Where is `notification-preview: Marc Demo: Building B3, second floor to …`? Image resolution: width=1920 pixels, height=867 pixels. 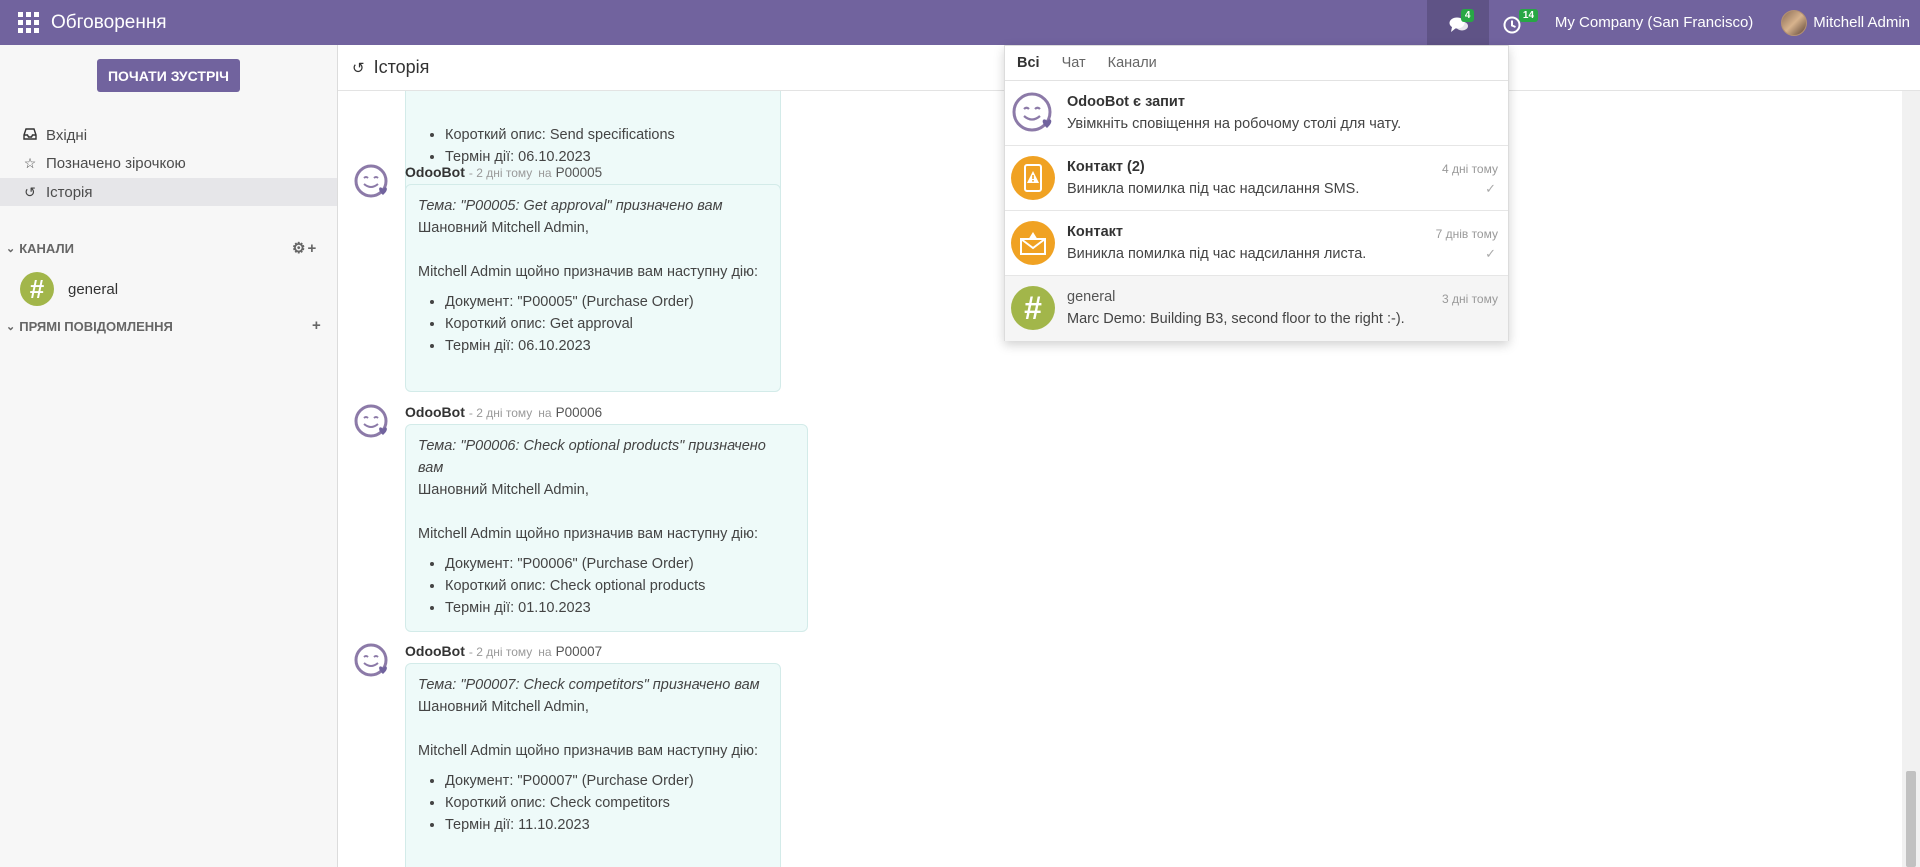 notification-preview: Marc Demo: Building B3, second floor to … is located at coordinates (1236, 319).